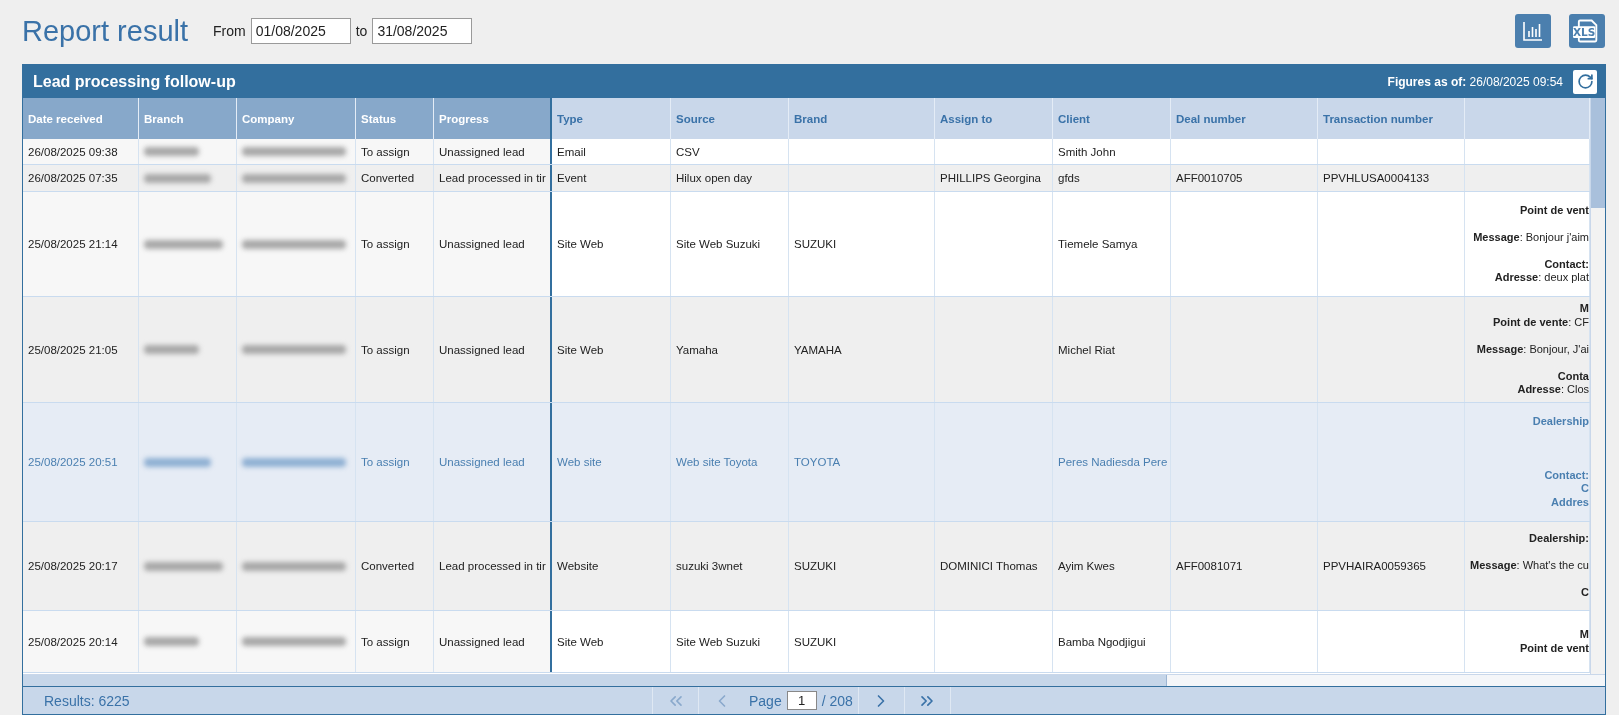 This screenshot has width=1619, height=715. Describe the element at coordinates (730, 118) in the screenshot. I see `column-header: Source` at that location.